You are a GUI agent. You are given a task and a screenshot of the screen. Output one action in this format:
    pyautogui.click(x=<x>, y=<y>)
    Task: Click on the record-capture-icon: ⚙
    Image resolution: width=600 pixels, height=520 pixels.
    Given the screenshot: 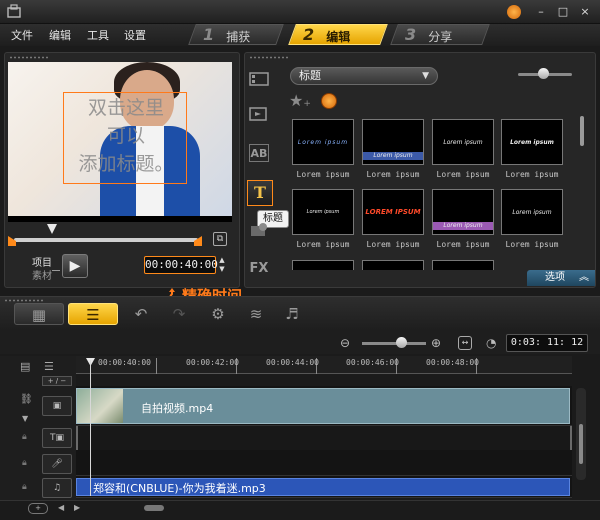 What is the action you would take?
    pyautogui.click(x=218, y=314)
    